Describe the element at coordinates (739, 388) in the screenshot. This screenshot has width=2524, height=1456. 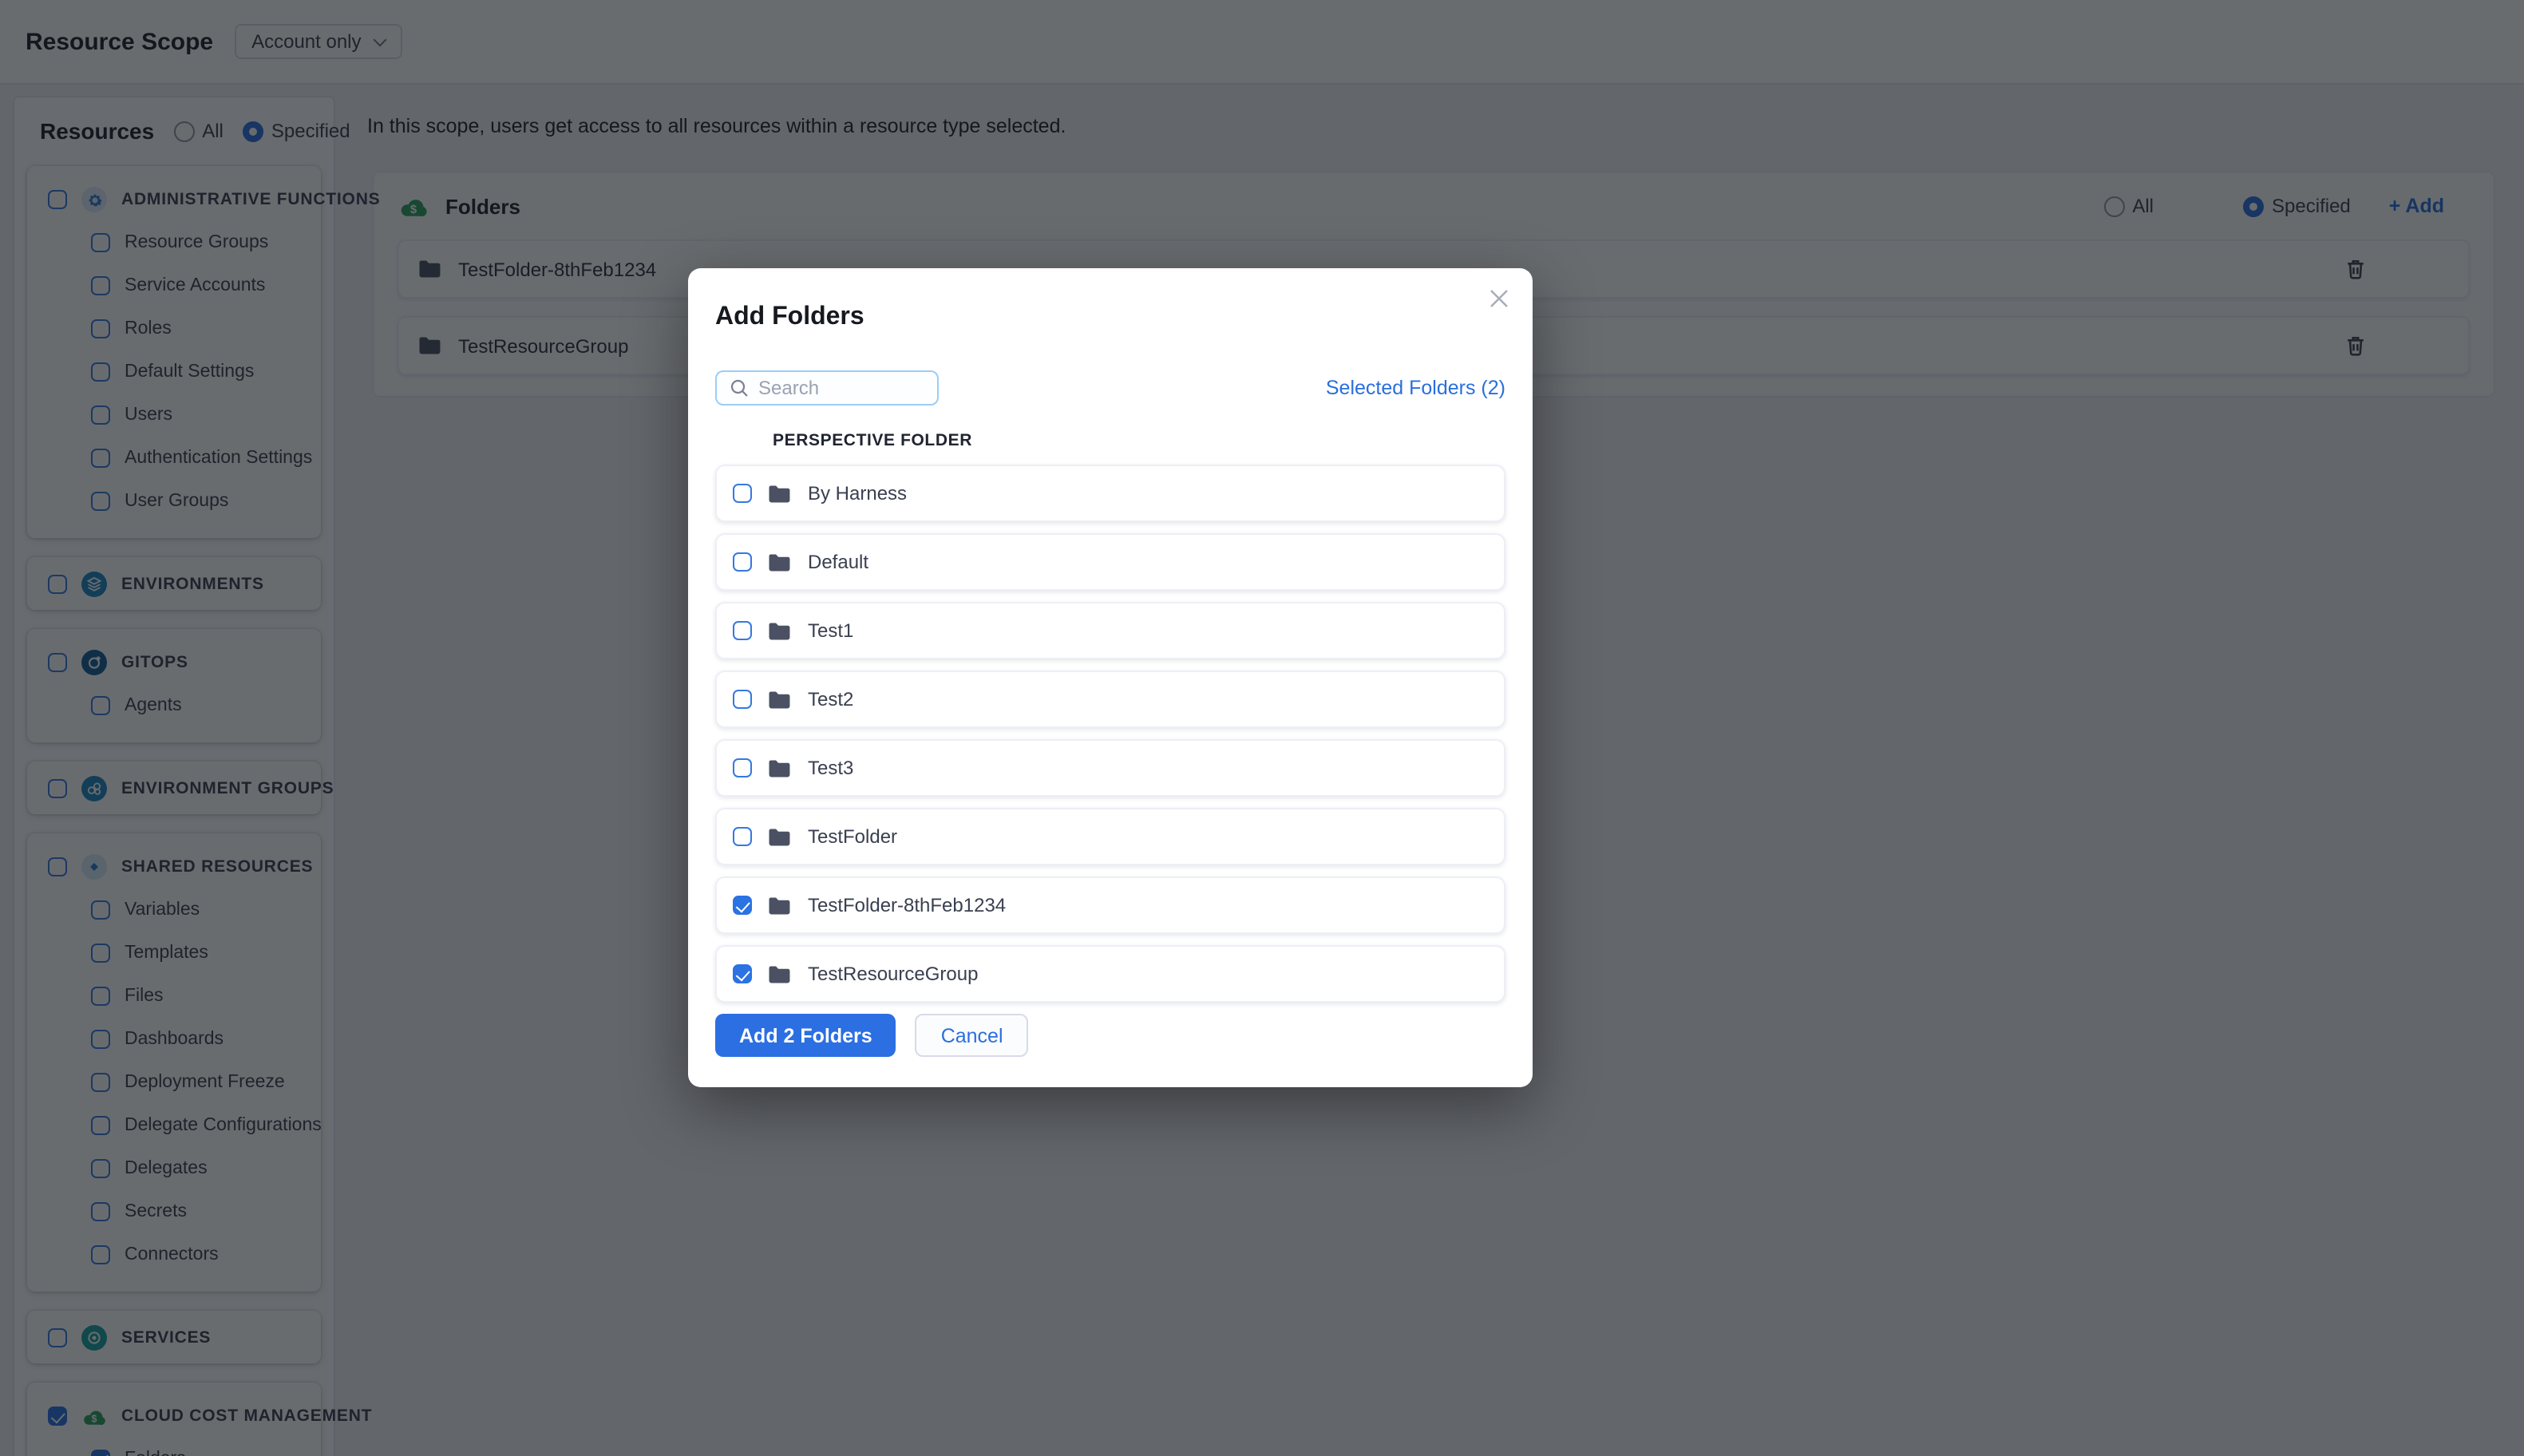
I see `search-icon` at that location.